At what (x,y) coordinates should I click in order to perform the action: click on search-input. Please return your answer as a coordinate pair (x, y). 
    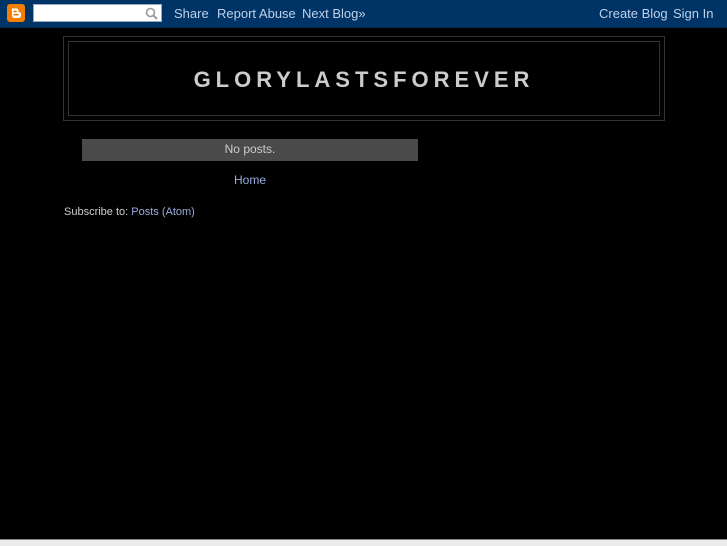
    Looking at the image, I should click on (89, 13).